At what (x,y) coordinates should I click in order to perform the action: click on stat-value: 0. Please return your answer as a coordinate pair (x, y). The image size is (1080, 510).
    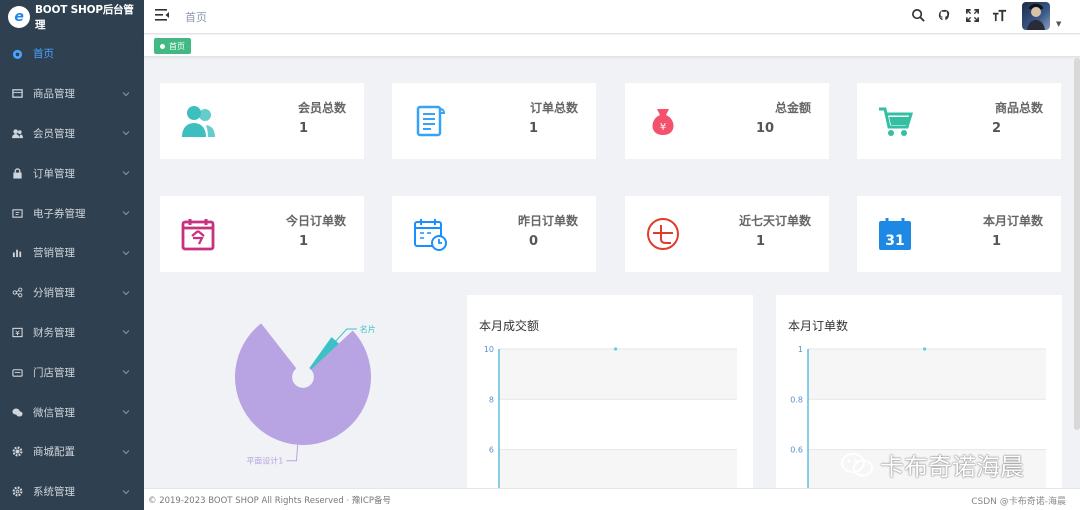
    Looking at the image, I should click on (534, 241).